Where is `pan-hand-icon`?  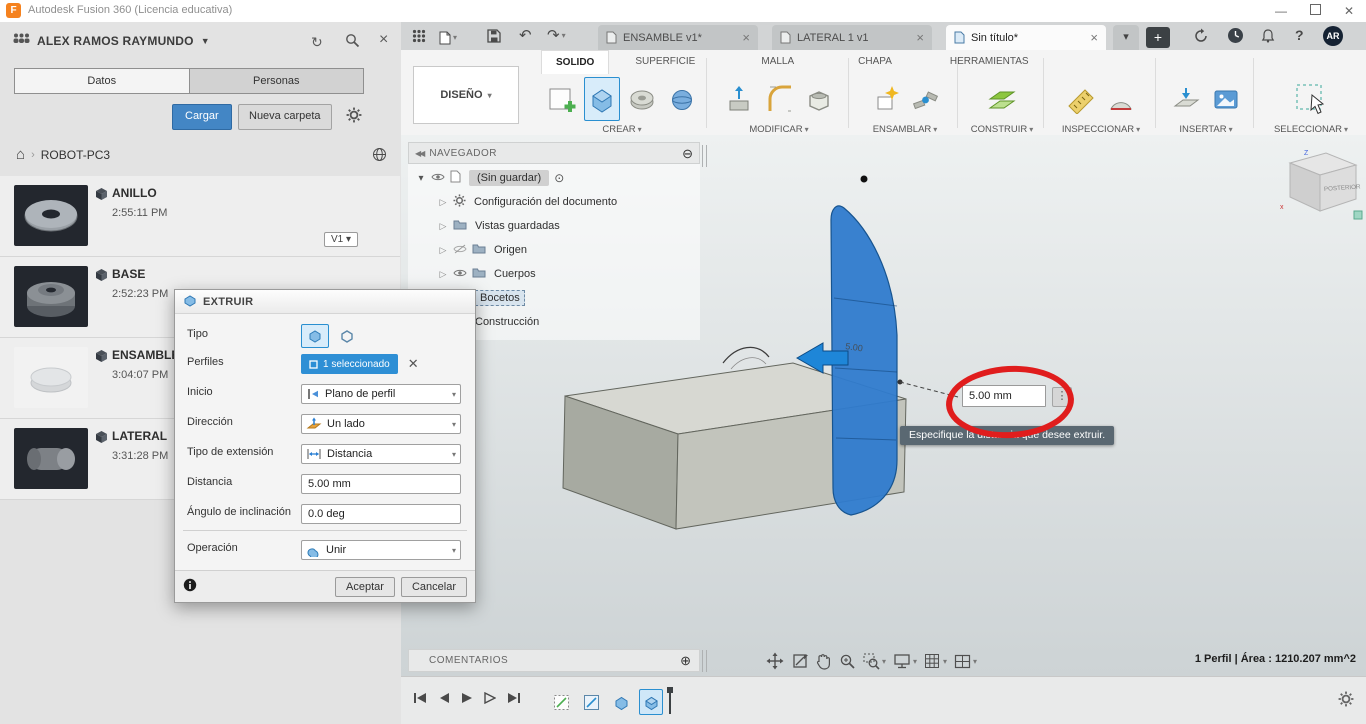 pan-hand-icon is located at coordinates (824, 661).